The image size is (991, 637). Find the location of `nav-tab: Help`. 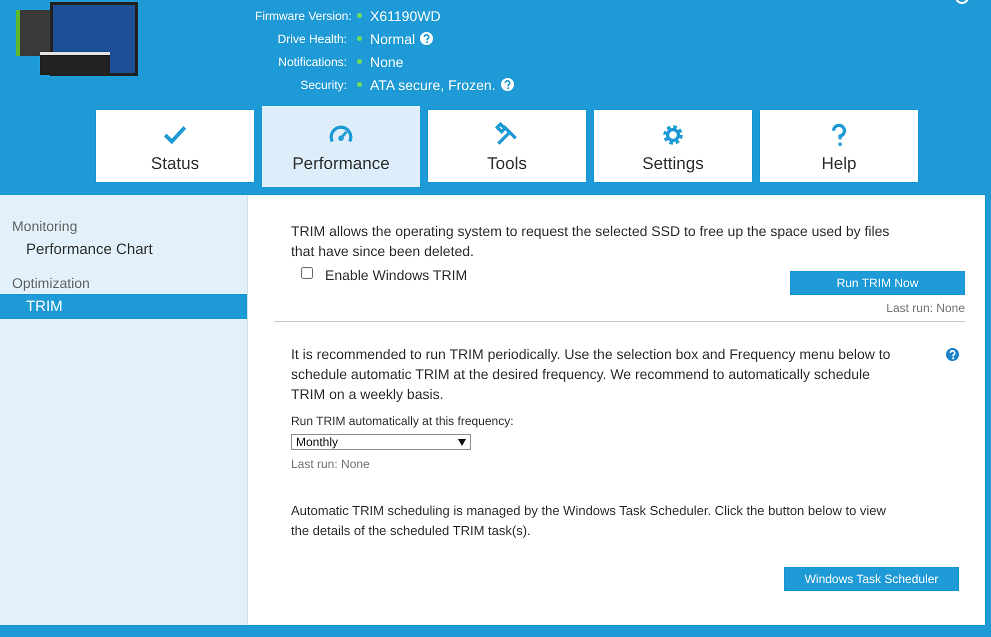

nav-tab: Help is located at coordinates (839, 146).